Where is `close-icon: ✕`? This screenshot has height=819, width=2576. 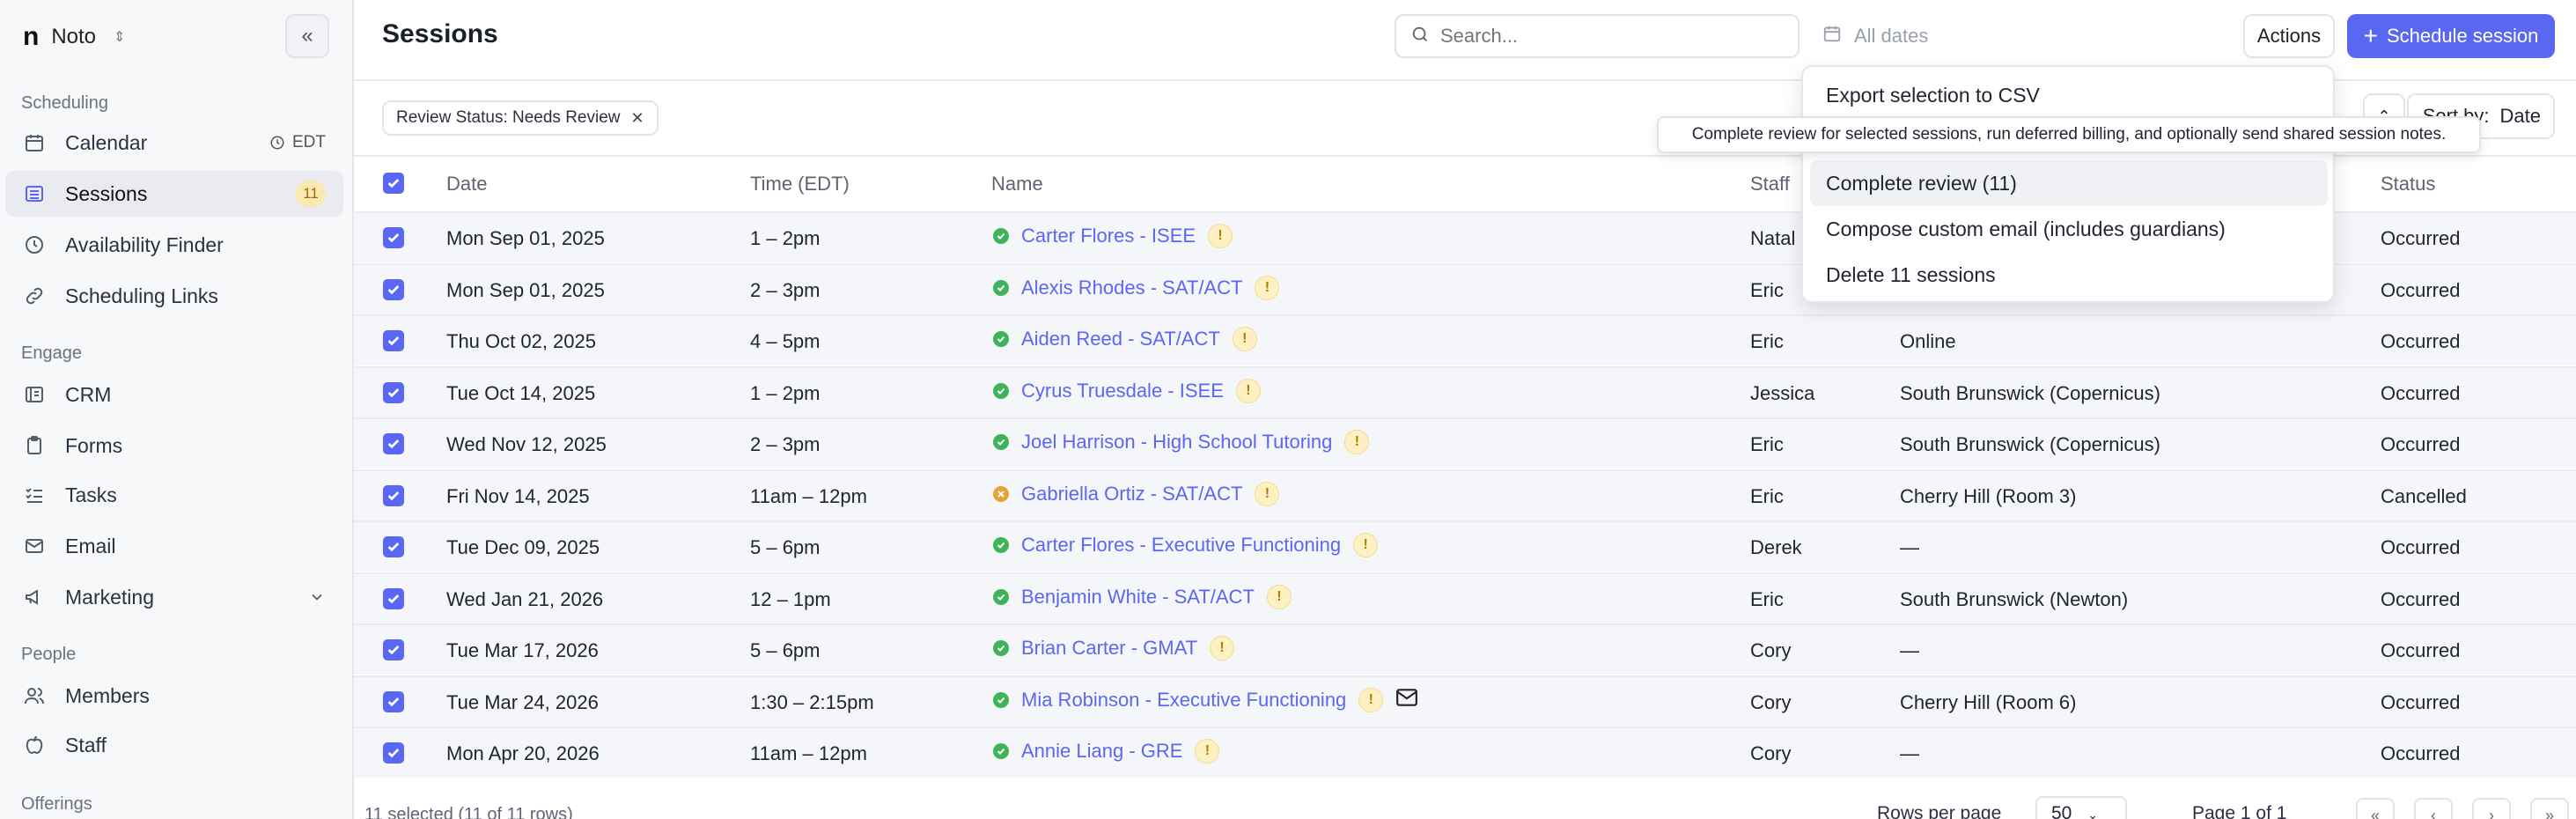 close-icon: ✕ is located at coordinates (638, 118).